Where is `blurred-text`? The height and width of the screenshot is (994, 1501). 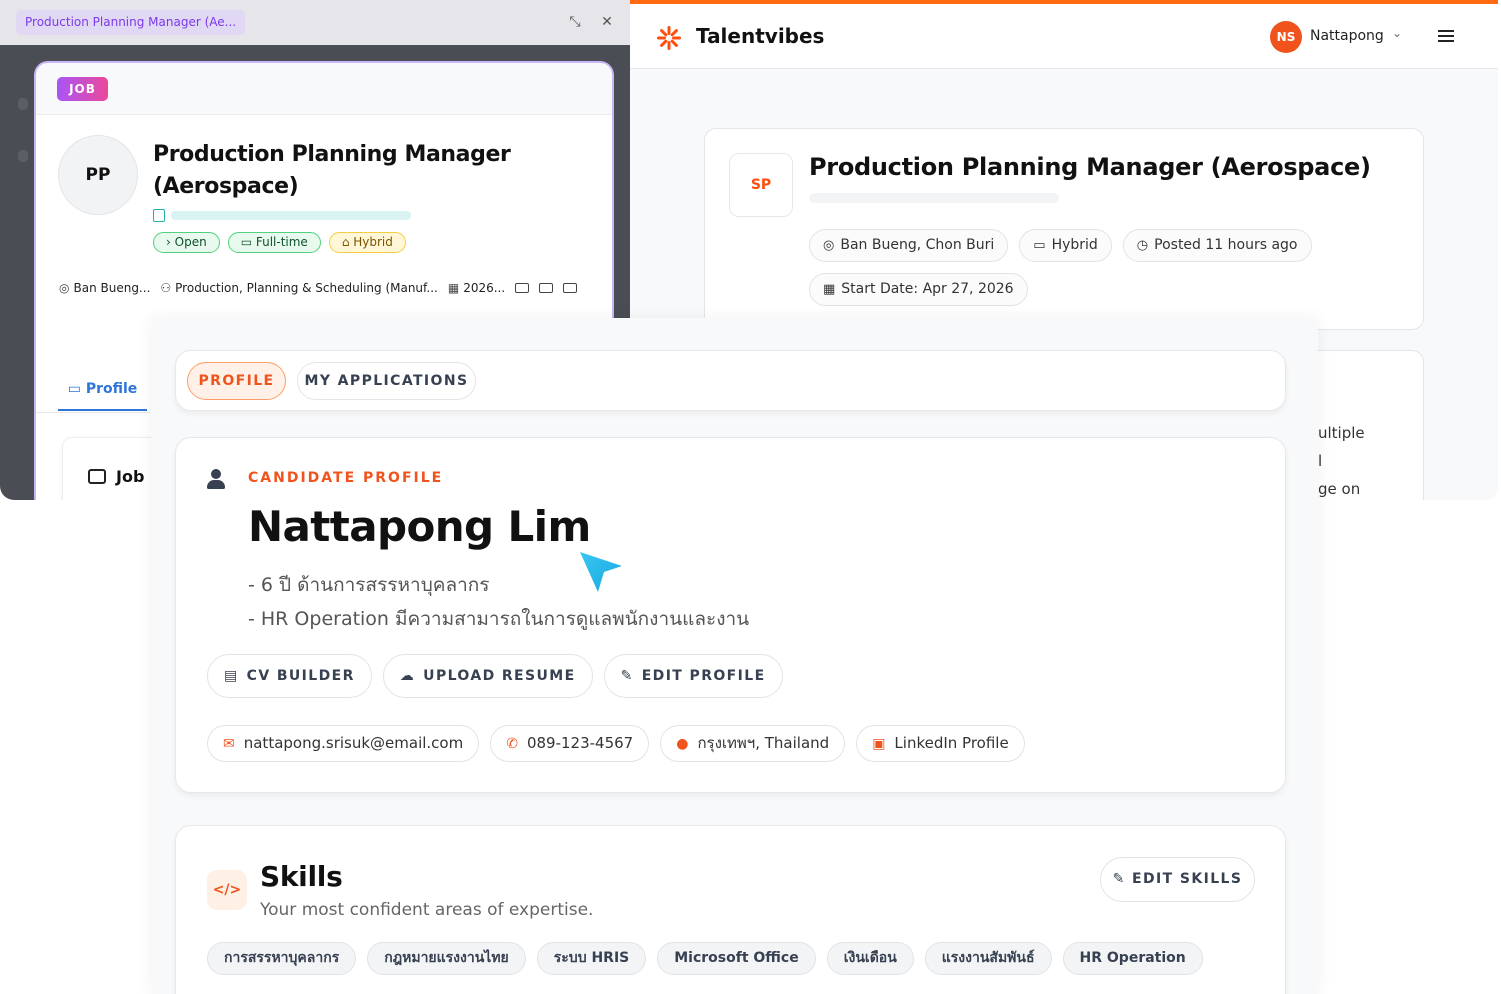 blurred-text is located at coordinates (291, 215).